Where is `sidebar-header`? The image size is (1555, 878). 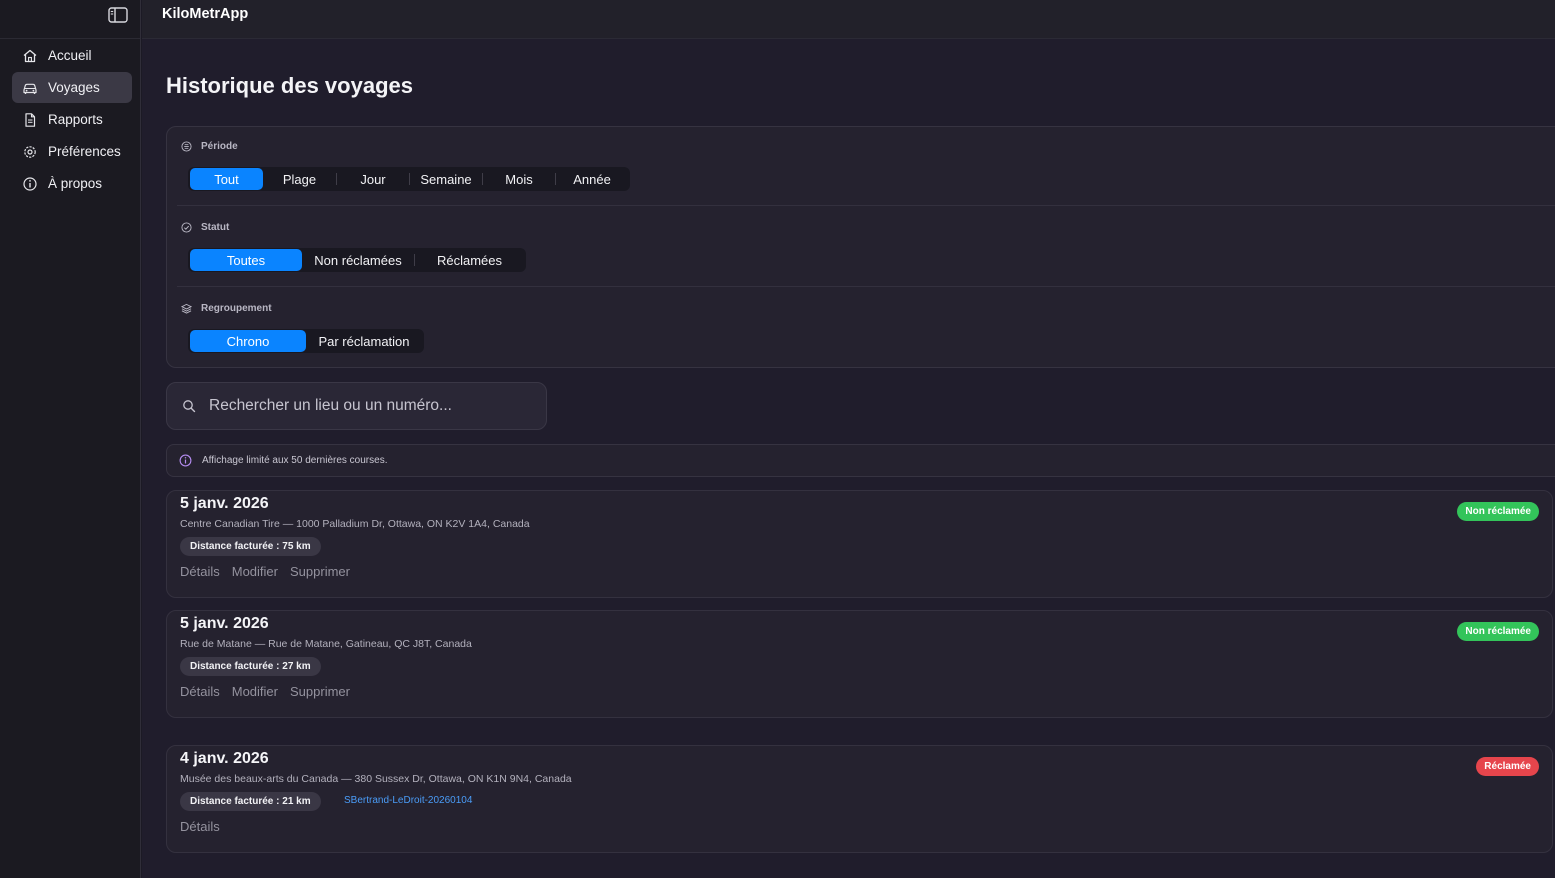 sidebar-header is located at coordinates (70, 19).